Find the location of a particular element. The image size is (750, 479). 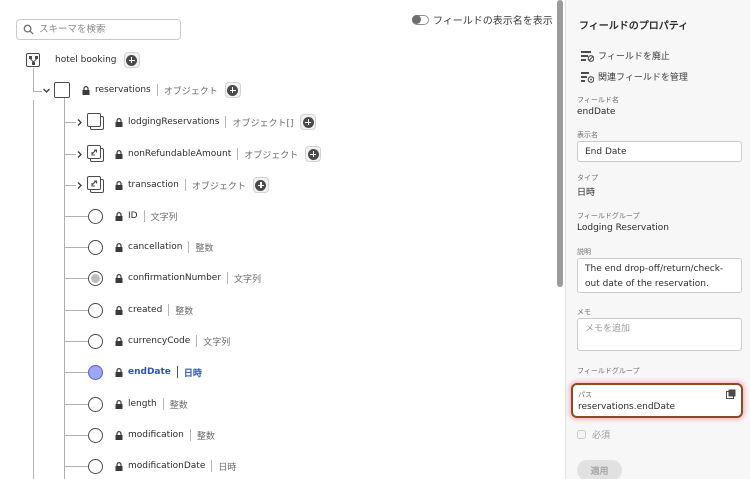

tree-root-hotel-booking: hotel booking is located at coordinates (83, 60).